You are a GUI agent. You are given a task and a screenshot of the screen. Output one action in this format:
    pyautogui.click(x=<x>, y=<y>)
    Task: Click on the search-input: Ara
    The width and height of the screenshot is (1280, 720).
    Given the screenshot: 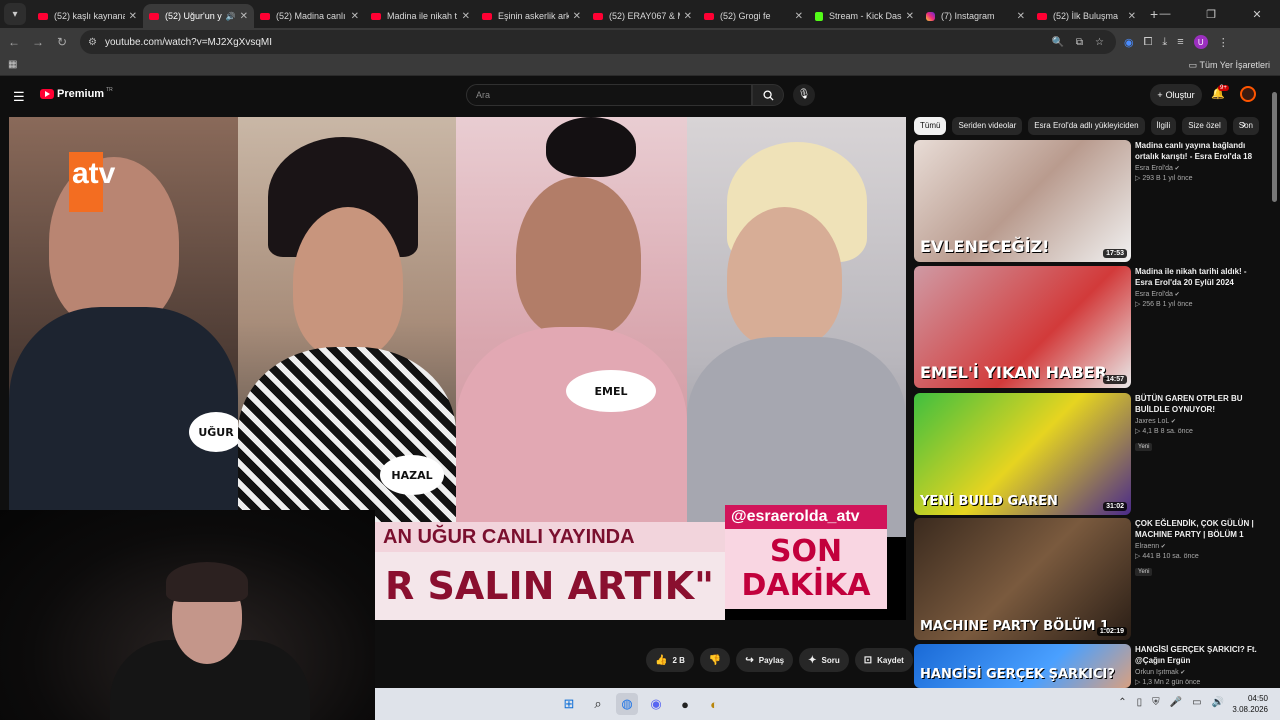 What is the action you would take?
    pyautogui.click(x=609, y=95)
    